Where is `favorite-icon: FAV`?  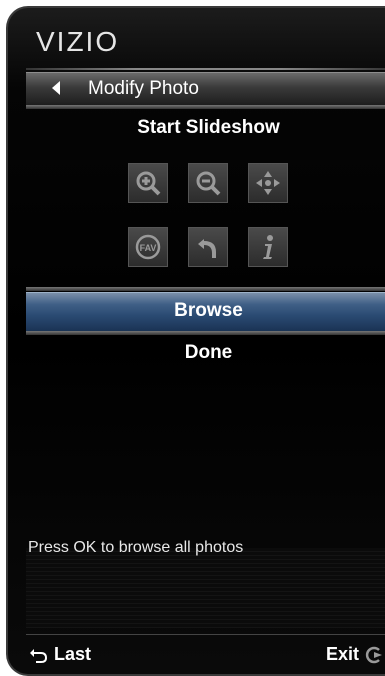 favorite-icon: FAV is located at coordinates (148, 247).